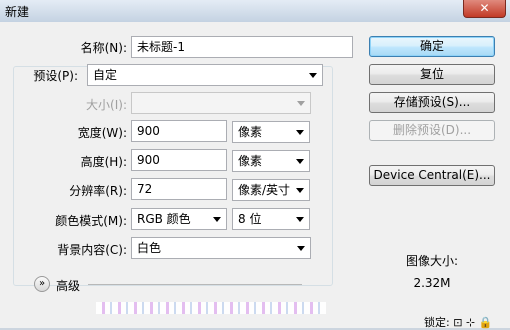 This screenshot has height=330, width=510. I want to click on advanced-label: 高级, so click(68, 286).